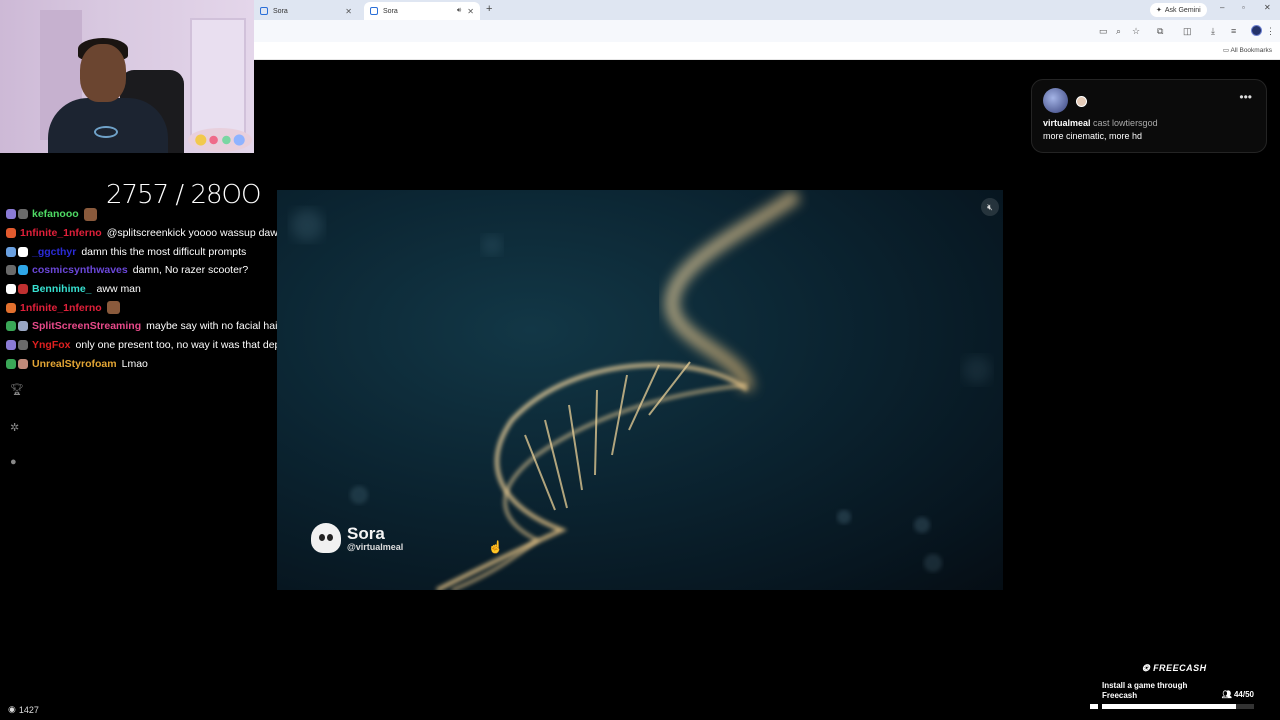  Describe the element at coordinates (1233, 31) in the screenshot. I see `tab-search-icon: ≡` at that location.